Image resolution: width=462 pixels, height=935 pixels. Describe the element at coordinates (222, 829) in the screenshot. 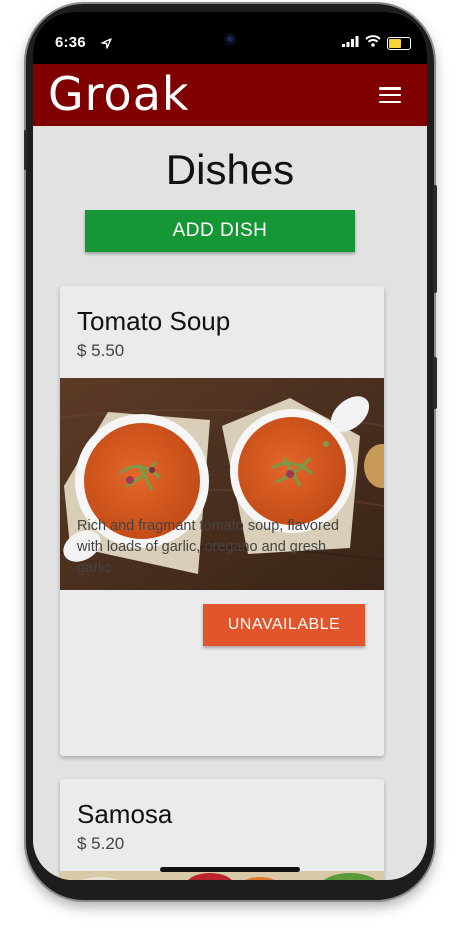

I see `dish-card: Samosa $ 5.20` at that location.